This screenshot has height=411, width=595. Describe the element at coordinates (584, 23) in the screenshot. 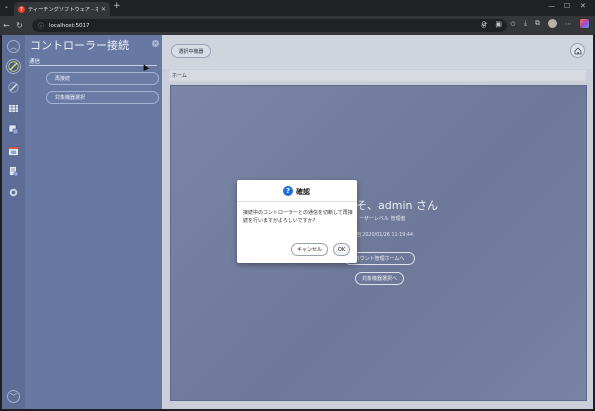

I see `copilot-icon` at that location.